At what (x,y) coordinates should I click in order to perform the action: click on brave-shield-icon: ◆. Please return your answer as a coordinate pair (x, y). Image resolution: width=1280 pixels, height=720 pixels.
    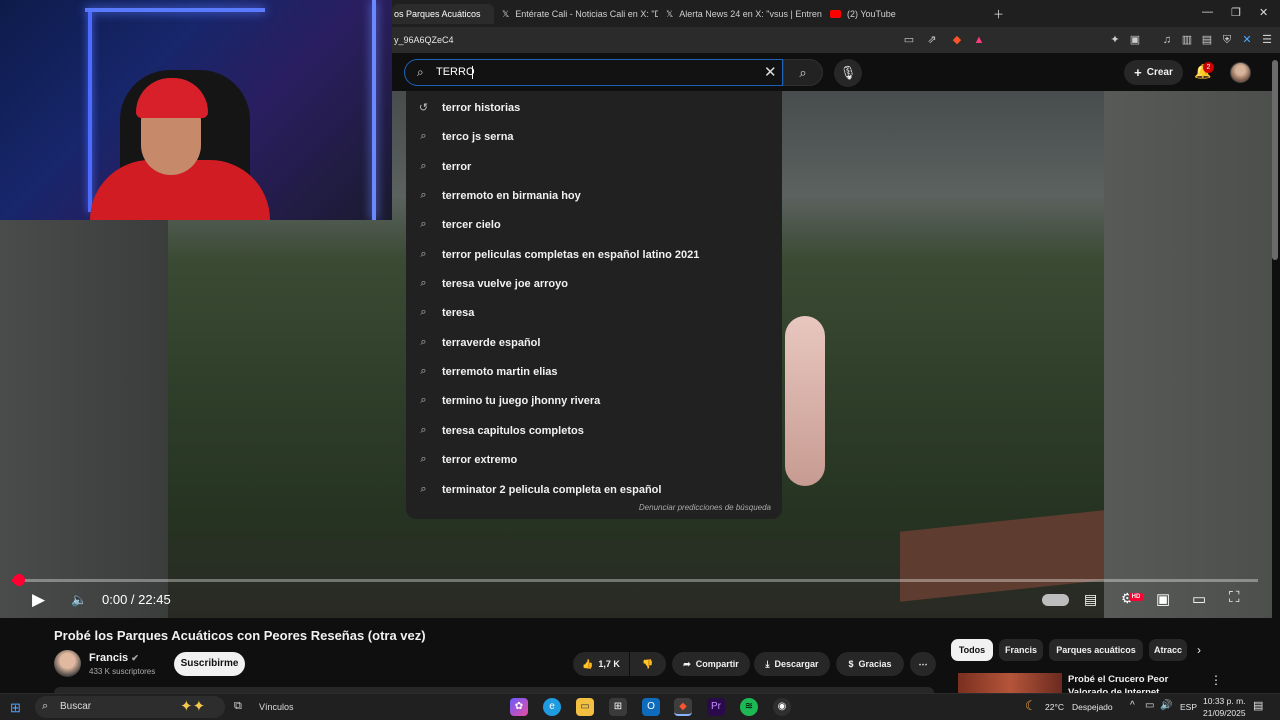
    Looking at the image, I should click on (957, 40).